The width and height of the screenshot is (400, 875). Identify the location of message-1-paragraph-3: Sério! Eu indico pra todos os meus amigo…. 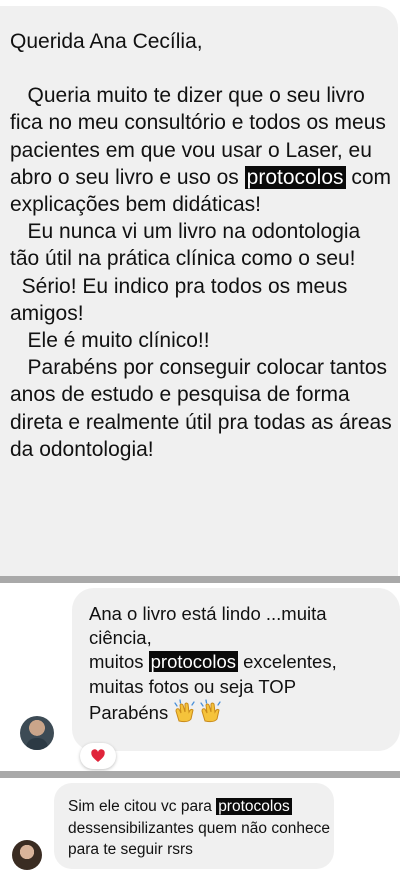
(182, 299).